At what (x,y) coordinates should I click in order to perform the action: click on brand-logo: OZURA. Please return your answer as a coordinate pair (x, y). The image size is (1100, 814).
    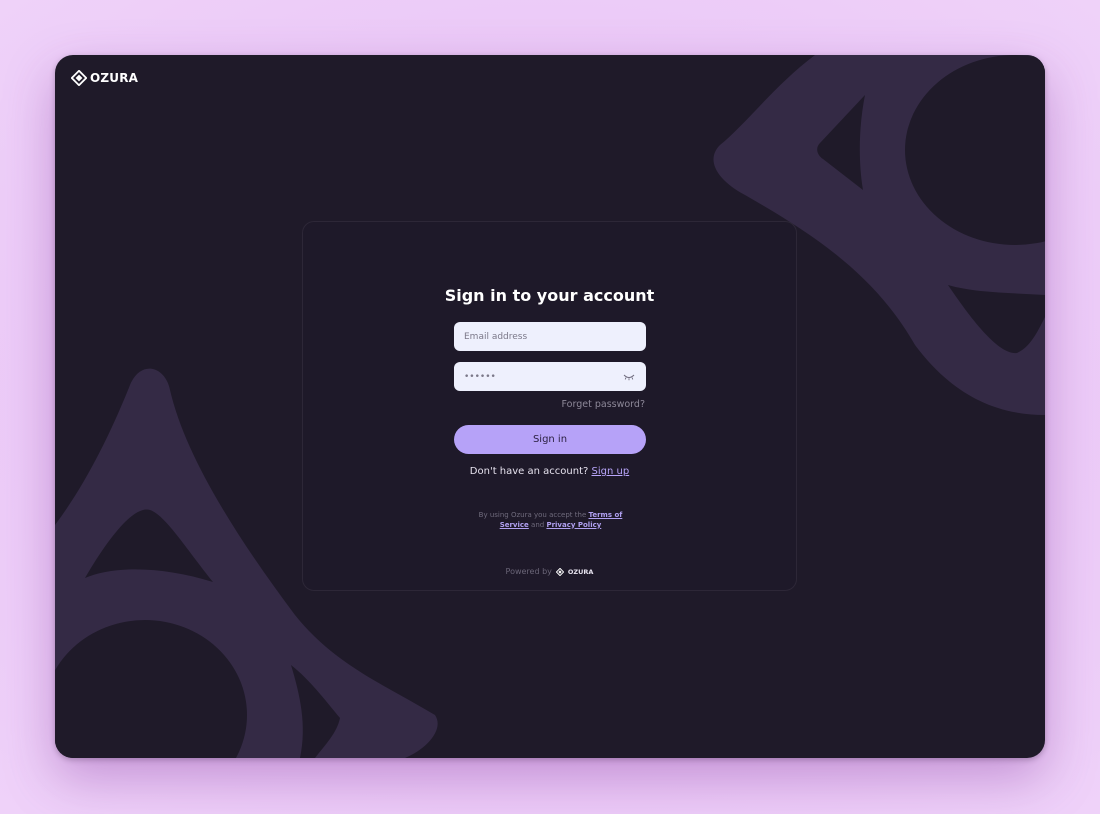
    Looking at the image, I should click on (104, 78).